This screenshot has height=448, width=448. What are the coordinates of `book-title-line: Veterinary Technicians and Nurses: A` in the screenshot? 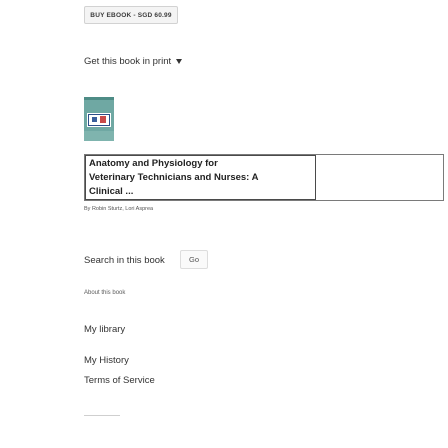 It's located at (174, 177).